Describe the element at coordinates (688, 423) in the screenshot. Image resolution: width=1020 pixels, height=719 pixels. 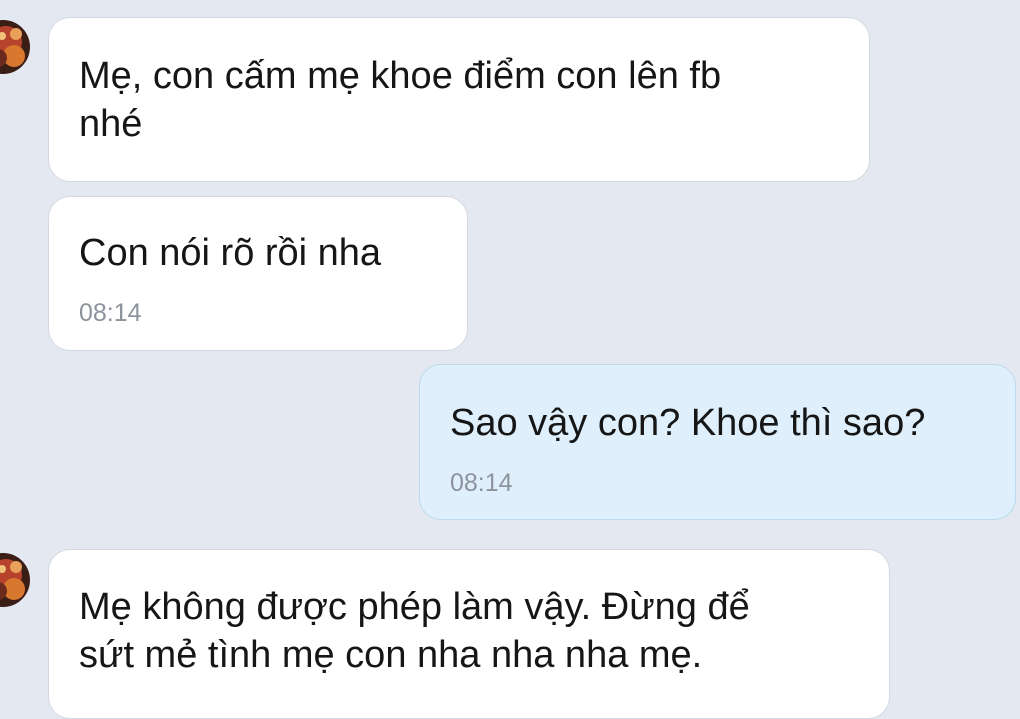
I see `message-text: Sao vậy con? Khoe thì sao?` at that location.